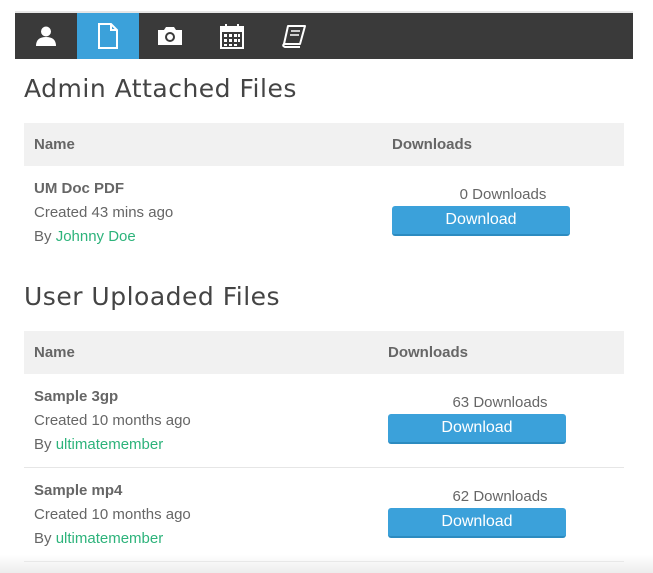  I want to click on tab-notes, so click(294, 36).